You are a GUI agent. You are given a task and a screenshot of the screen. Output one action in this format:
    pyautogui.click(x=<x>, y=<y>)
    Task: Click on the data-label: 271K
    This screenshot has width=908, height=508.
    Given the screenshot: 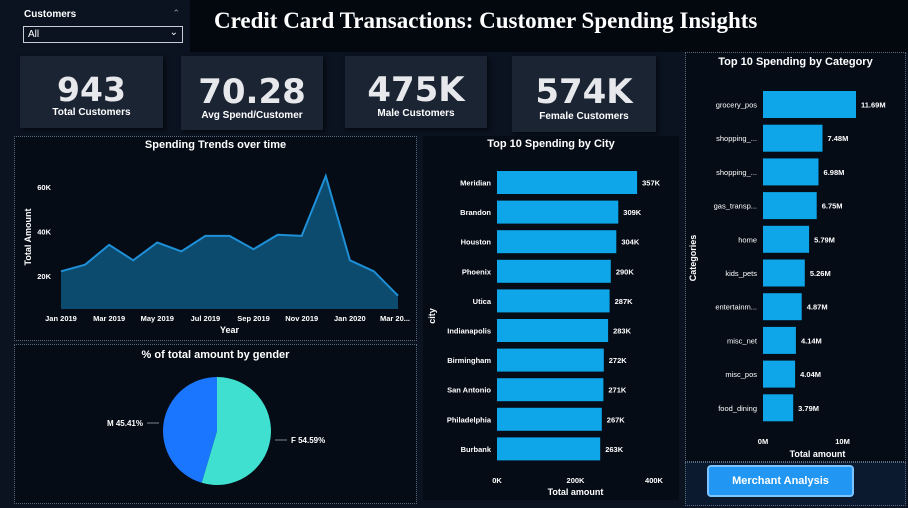 What is the action you would take?
    pyautogui.click(x=617, y=390)
    